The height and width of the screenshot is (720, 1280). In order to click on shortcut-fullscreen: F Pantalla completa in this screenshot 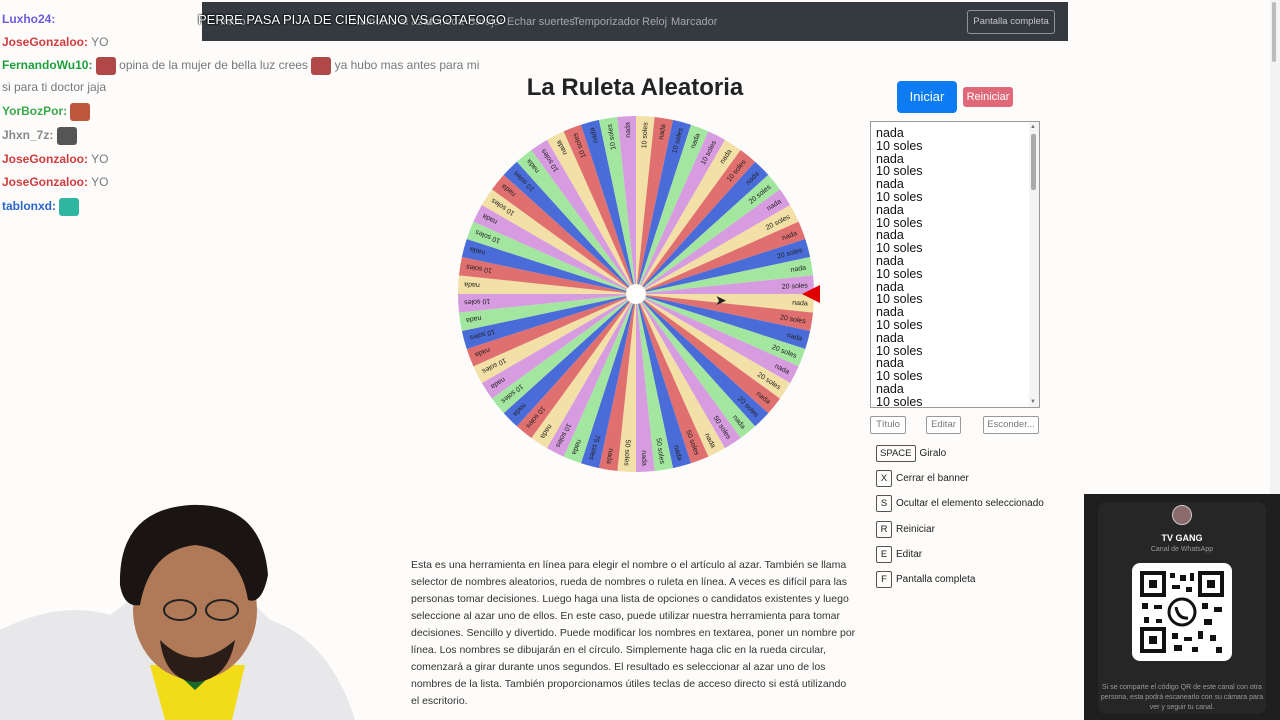, I will do `click(926, 580)`.